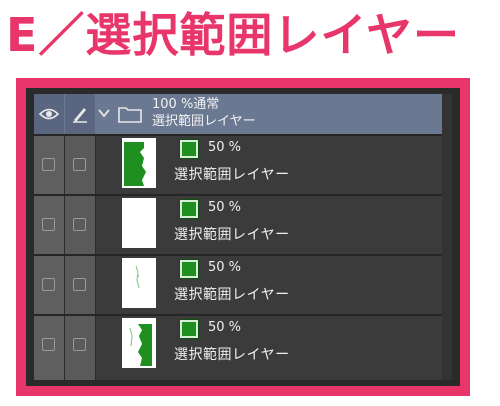  Describe the element at coordinates (130, 114) in the screenshot. I see `folder-icon` at that location.